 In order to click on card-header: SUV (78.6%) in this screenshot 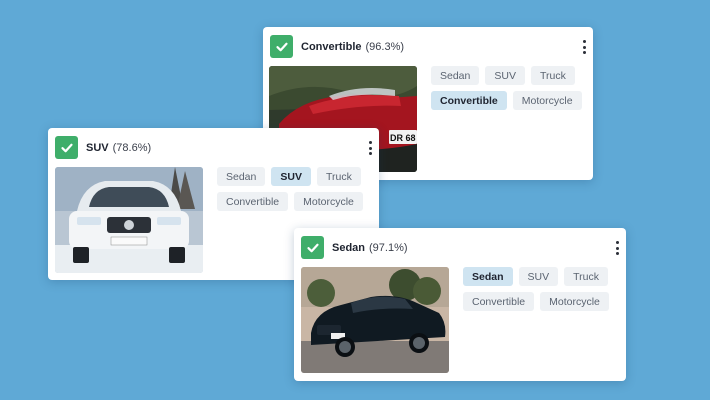, I will do `click(103, 147)`.